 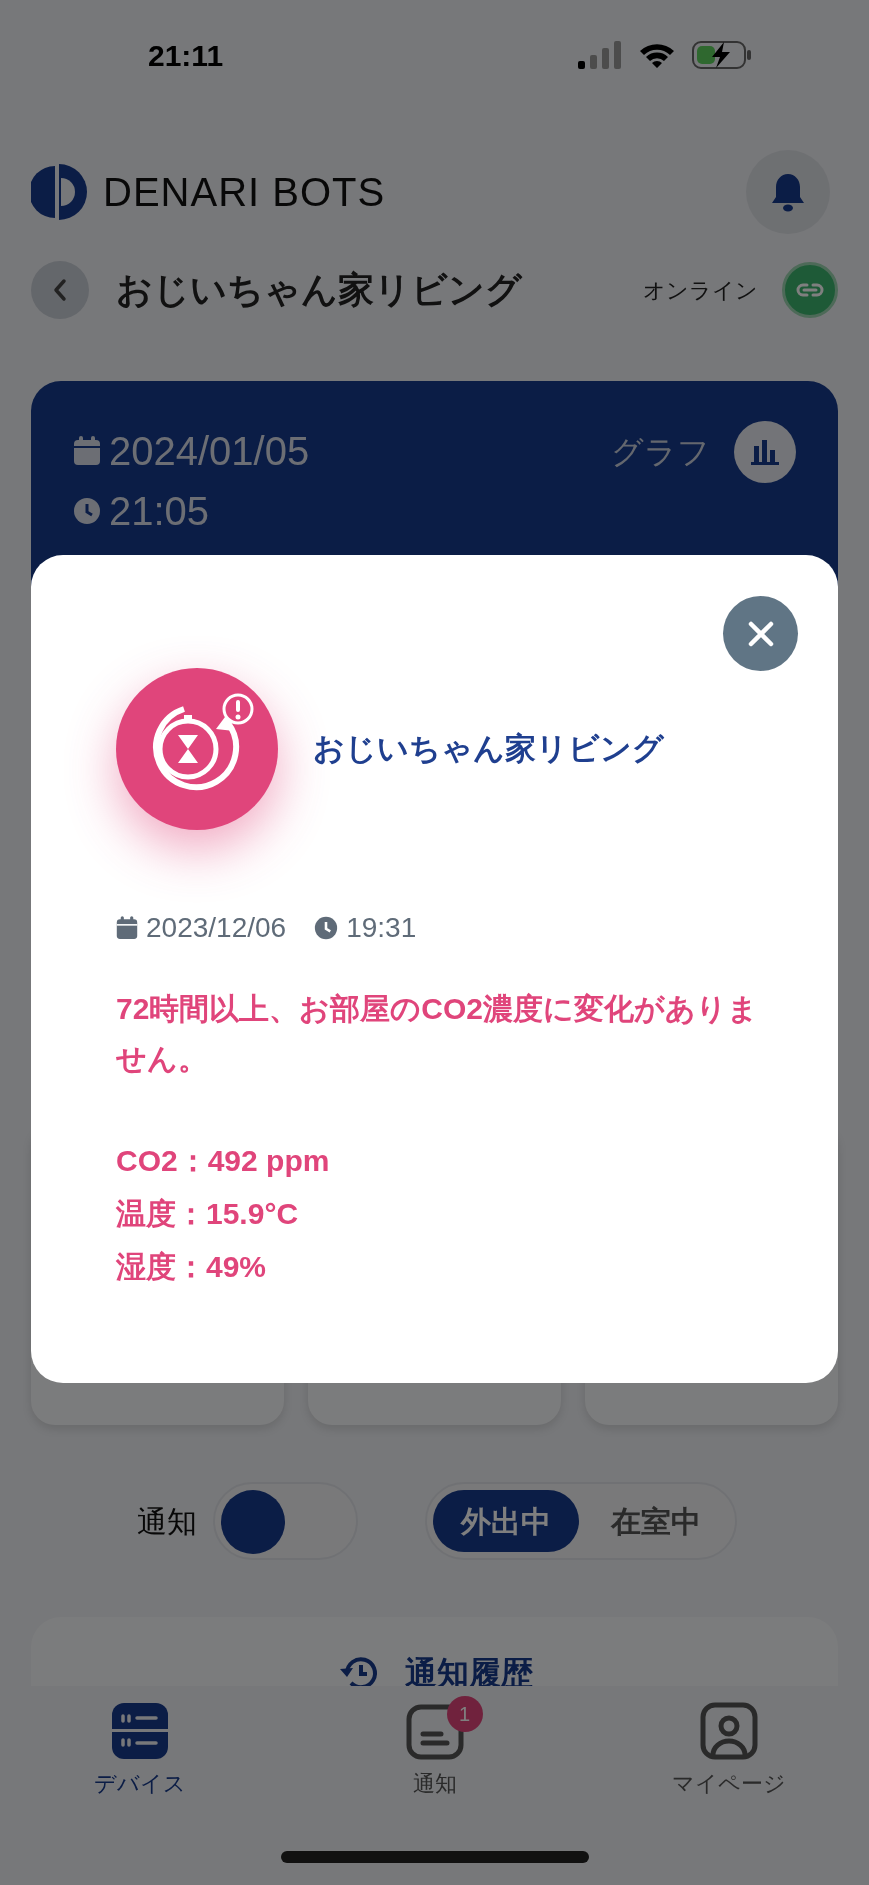 I want to click on reading-date: 2024/01/05, so click(x=209, y=451).